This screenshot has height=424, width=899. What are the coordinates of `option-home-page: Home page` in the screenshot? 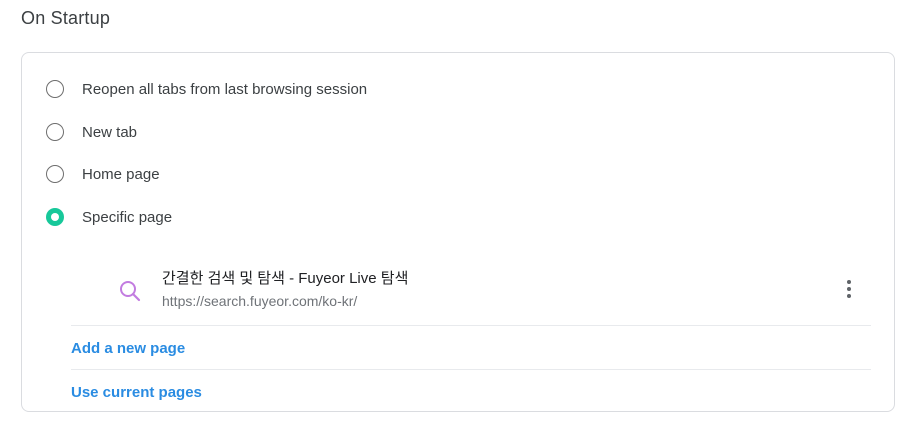 It's located at (103, 174).